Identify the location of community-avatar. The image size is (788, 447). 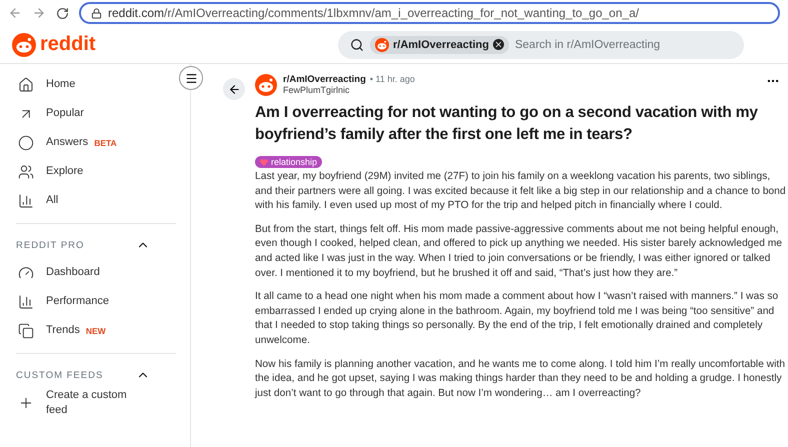
(266, 85).